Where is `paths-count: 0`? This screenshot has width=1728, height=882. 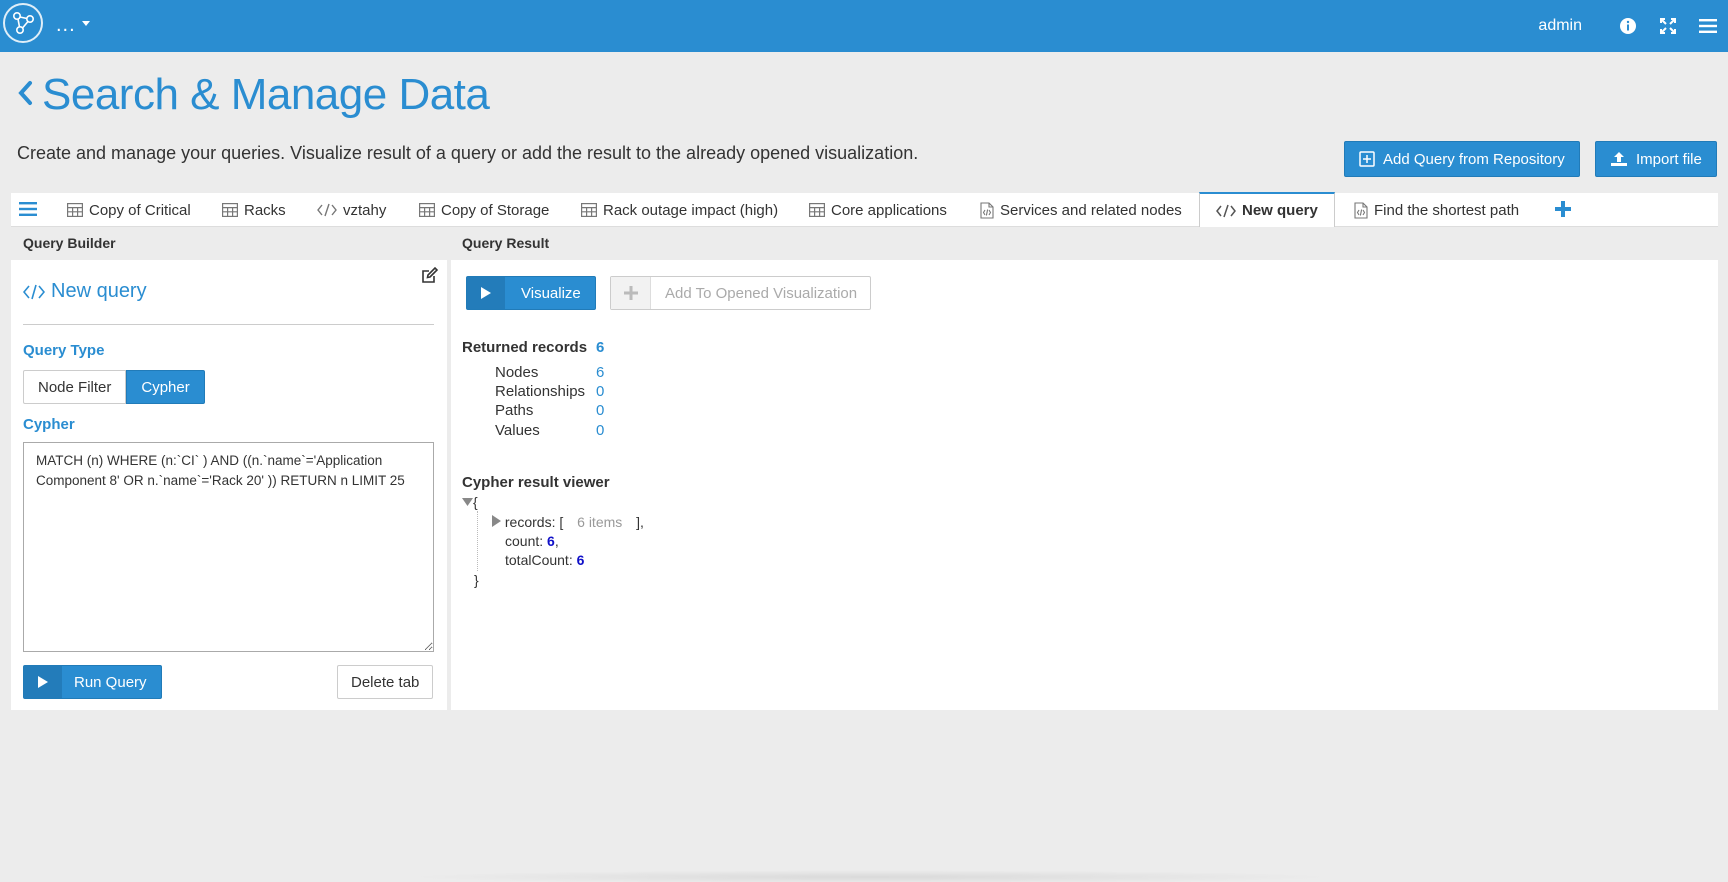
paths-count: 0 is located at coordinates (600, 410).